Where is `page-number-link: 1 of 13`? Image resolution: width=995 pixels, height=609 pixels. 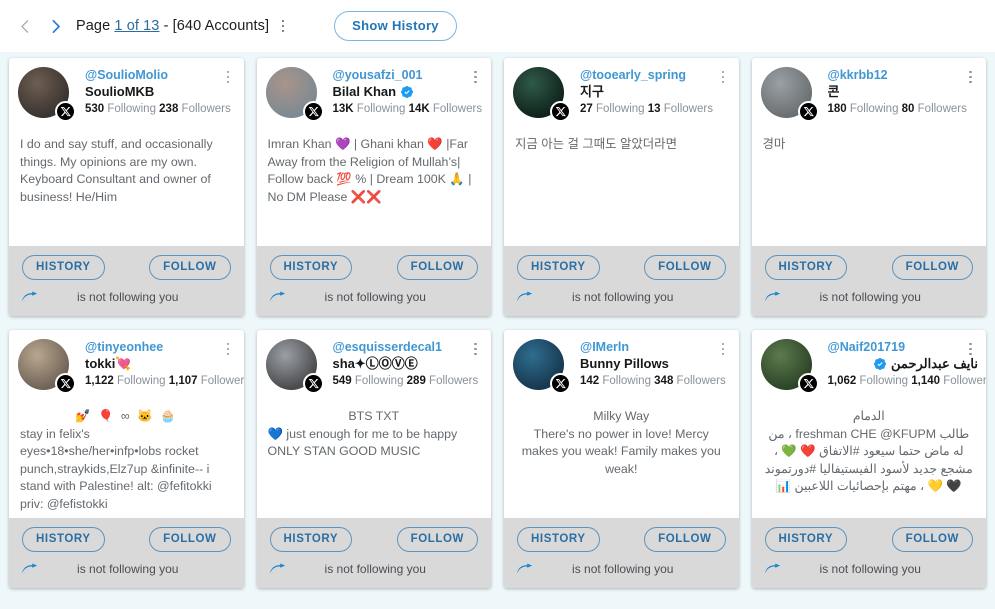 page-number-link: 1 of 13 is located at coordinates (136, 26).